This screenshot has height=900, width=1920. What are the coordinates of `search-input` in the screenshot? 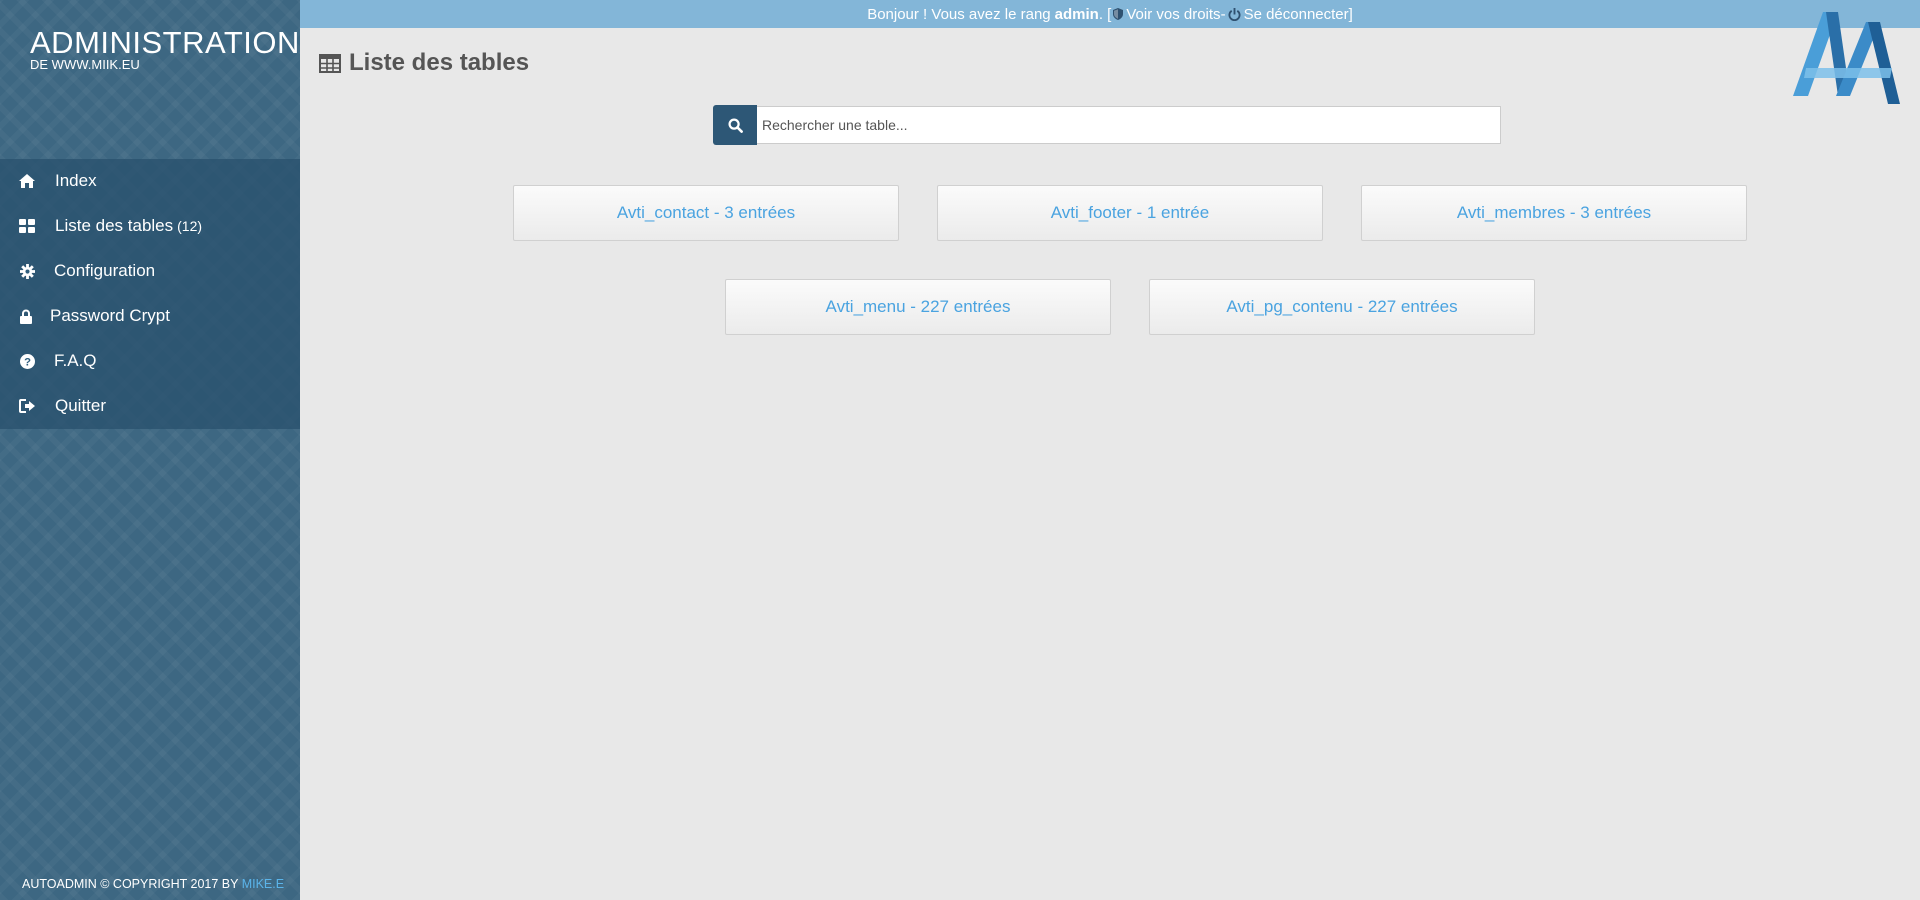 It's located at (1129, 125).